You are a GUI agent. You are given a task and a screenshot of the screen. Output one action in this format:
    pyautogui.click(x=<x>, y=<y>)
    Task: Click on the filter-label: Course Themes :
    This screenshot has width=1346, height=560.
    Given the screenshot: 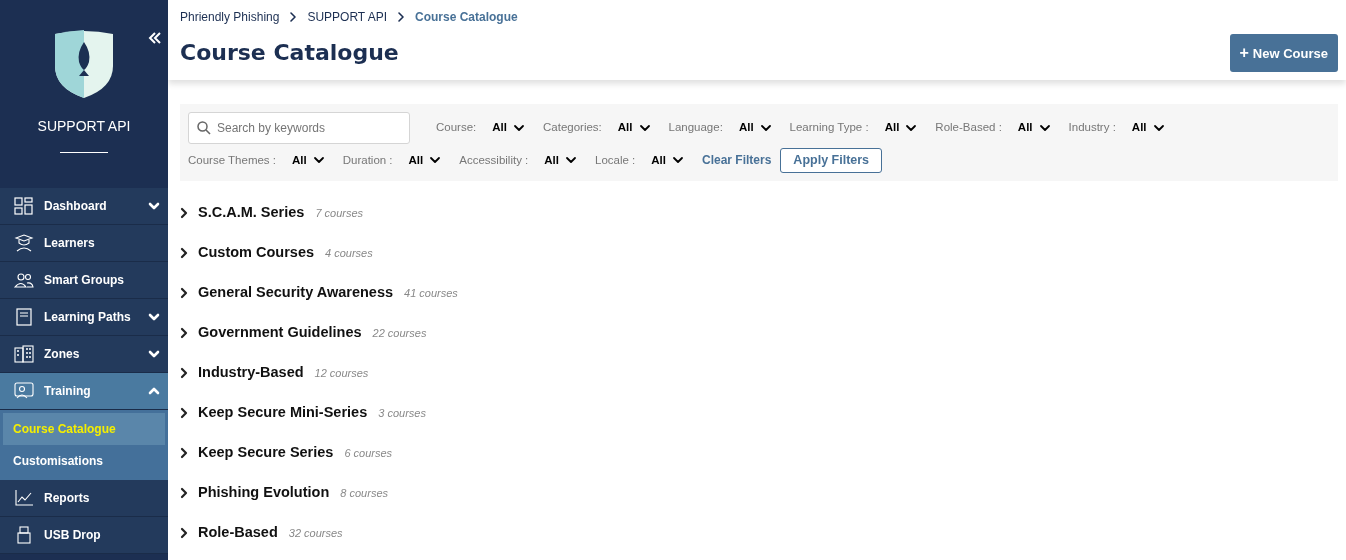 What is the action you would take?
    pyautogui.click(x=232, y=160)
    